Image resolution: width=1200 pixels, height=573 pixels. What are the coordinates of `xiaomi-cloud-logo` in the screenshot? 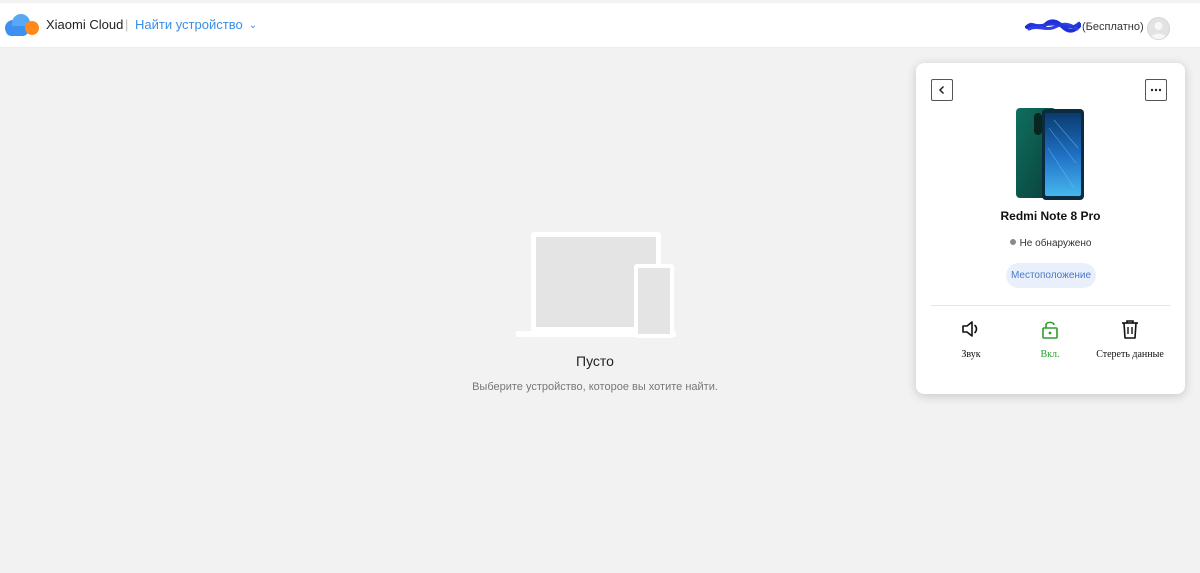 It's located at (21, 25).